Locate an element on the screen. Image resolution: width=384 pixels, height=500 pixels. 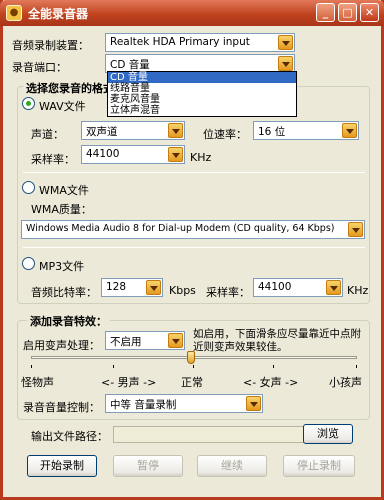
mp3-bitrate-label: 音频比特率： is located at coordinates (64, 292).